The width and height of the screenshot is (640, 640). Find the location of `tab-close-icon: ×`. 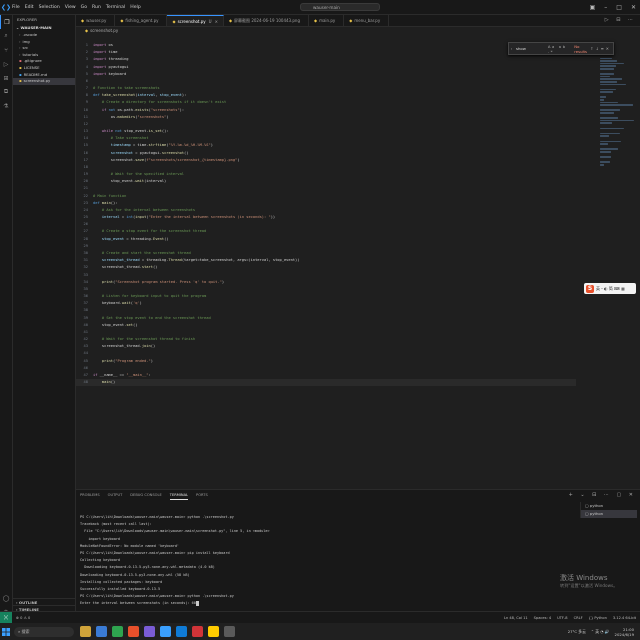

tab-close-icon: × is located at coordinates (216, 21).